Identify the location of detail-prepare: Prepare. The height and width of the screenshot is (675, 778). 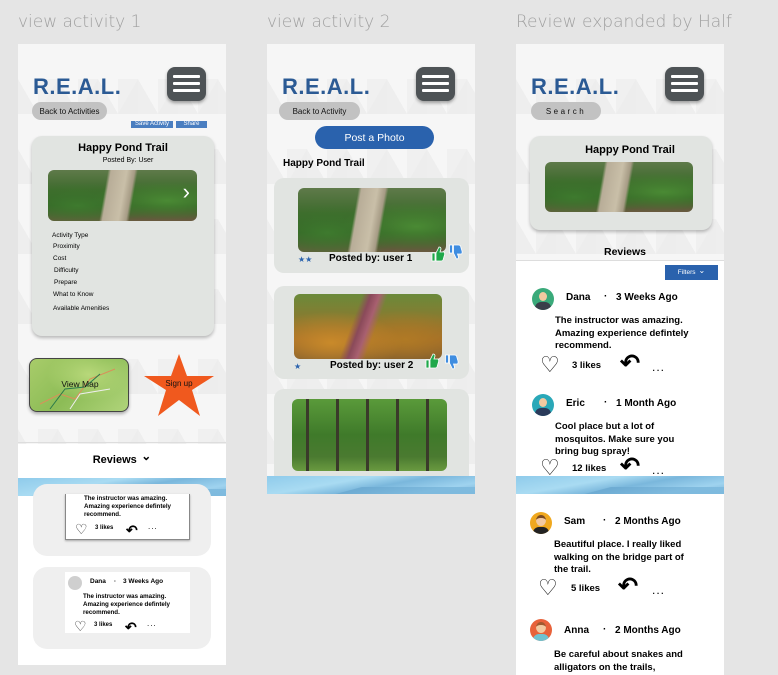
(66, 282).